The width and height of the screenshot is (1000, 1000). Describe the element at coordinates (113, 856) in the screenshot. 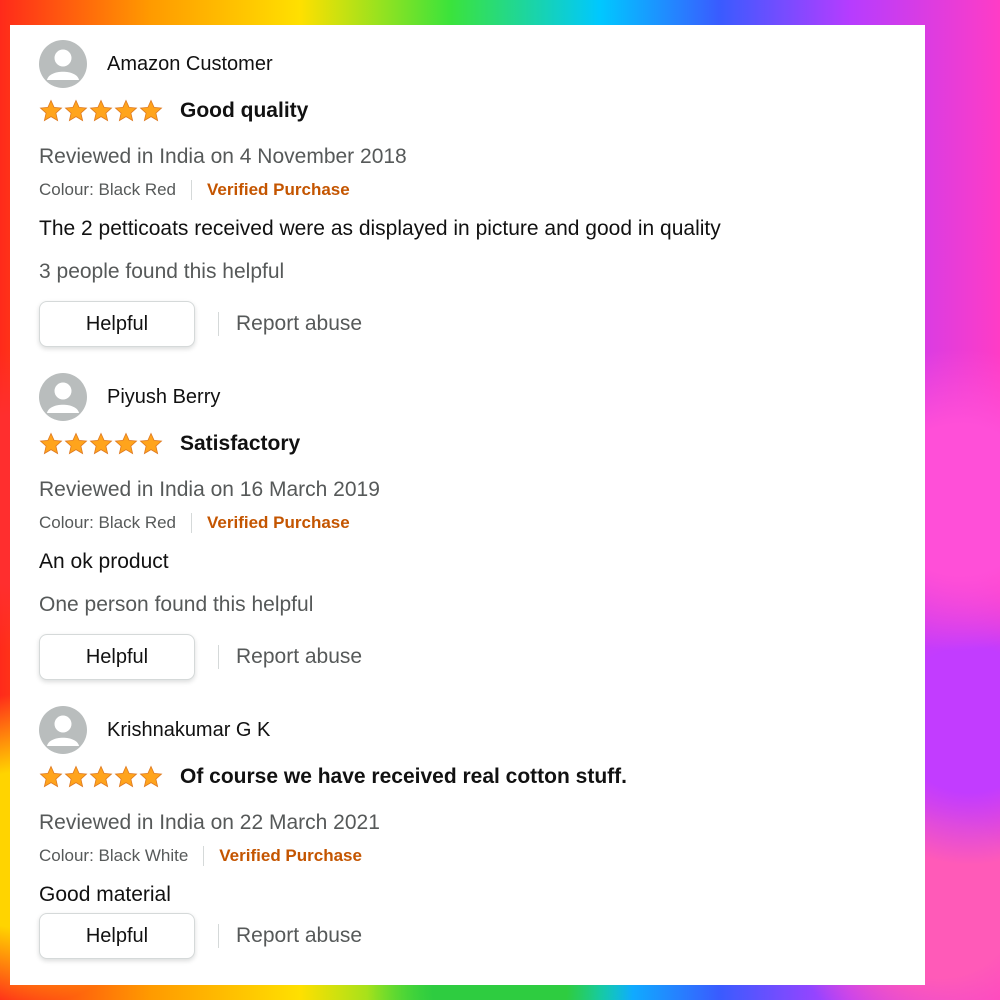

I see `colour-variant: Colour: Black White` at that location.